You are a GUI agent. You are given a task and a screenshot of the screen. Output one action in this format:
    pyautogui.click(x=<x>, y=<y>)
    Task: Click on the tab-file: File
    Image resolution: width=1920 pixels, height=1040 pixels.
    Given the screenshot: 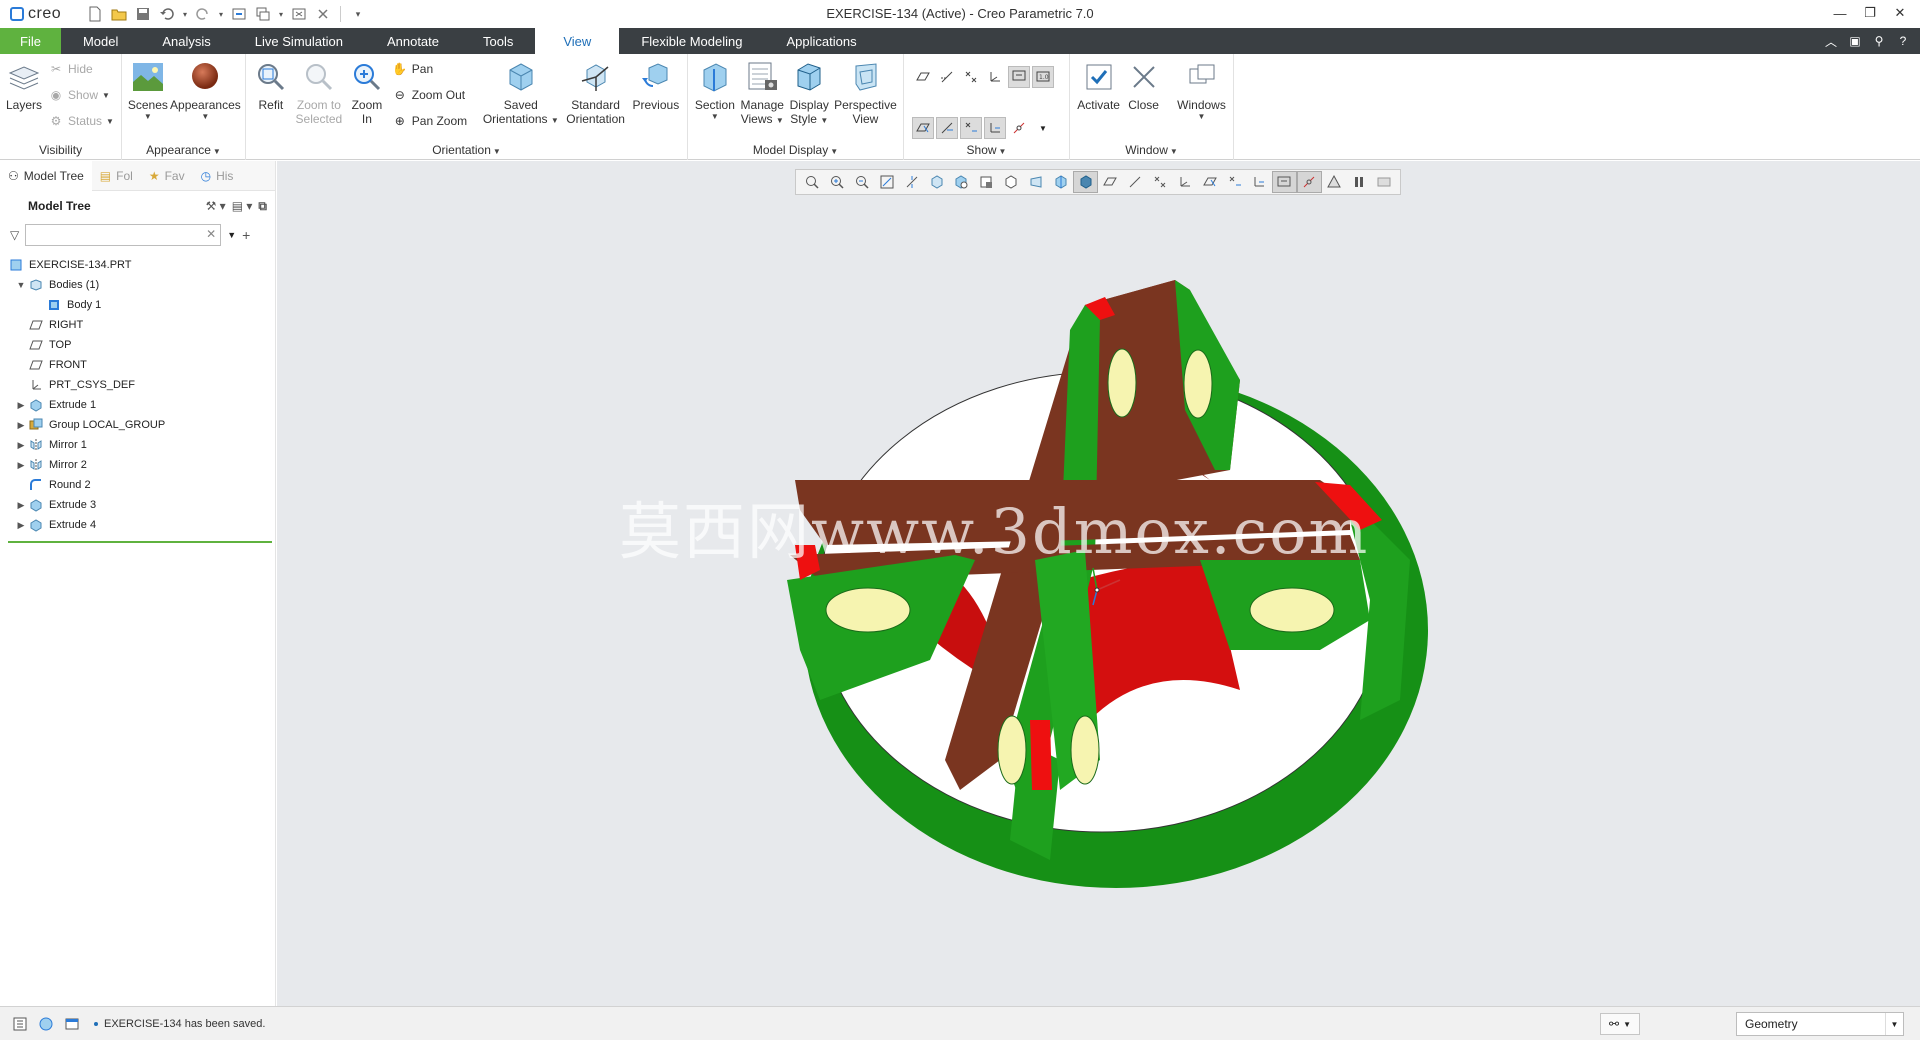 What is the action you would take?
    pyautogui.click(x=30, y=41)
    